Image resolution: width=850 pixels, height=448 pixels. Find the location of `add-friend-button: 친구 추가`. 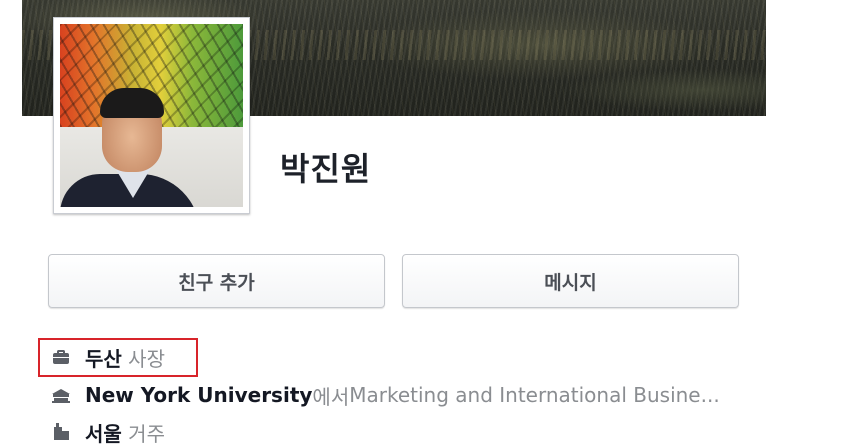

add-friend-button: 친구 추가 is located at coordinates (216, 281).